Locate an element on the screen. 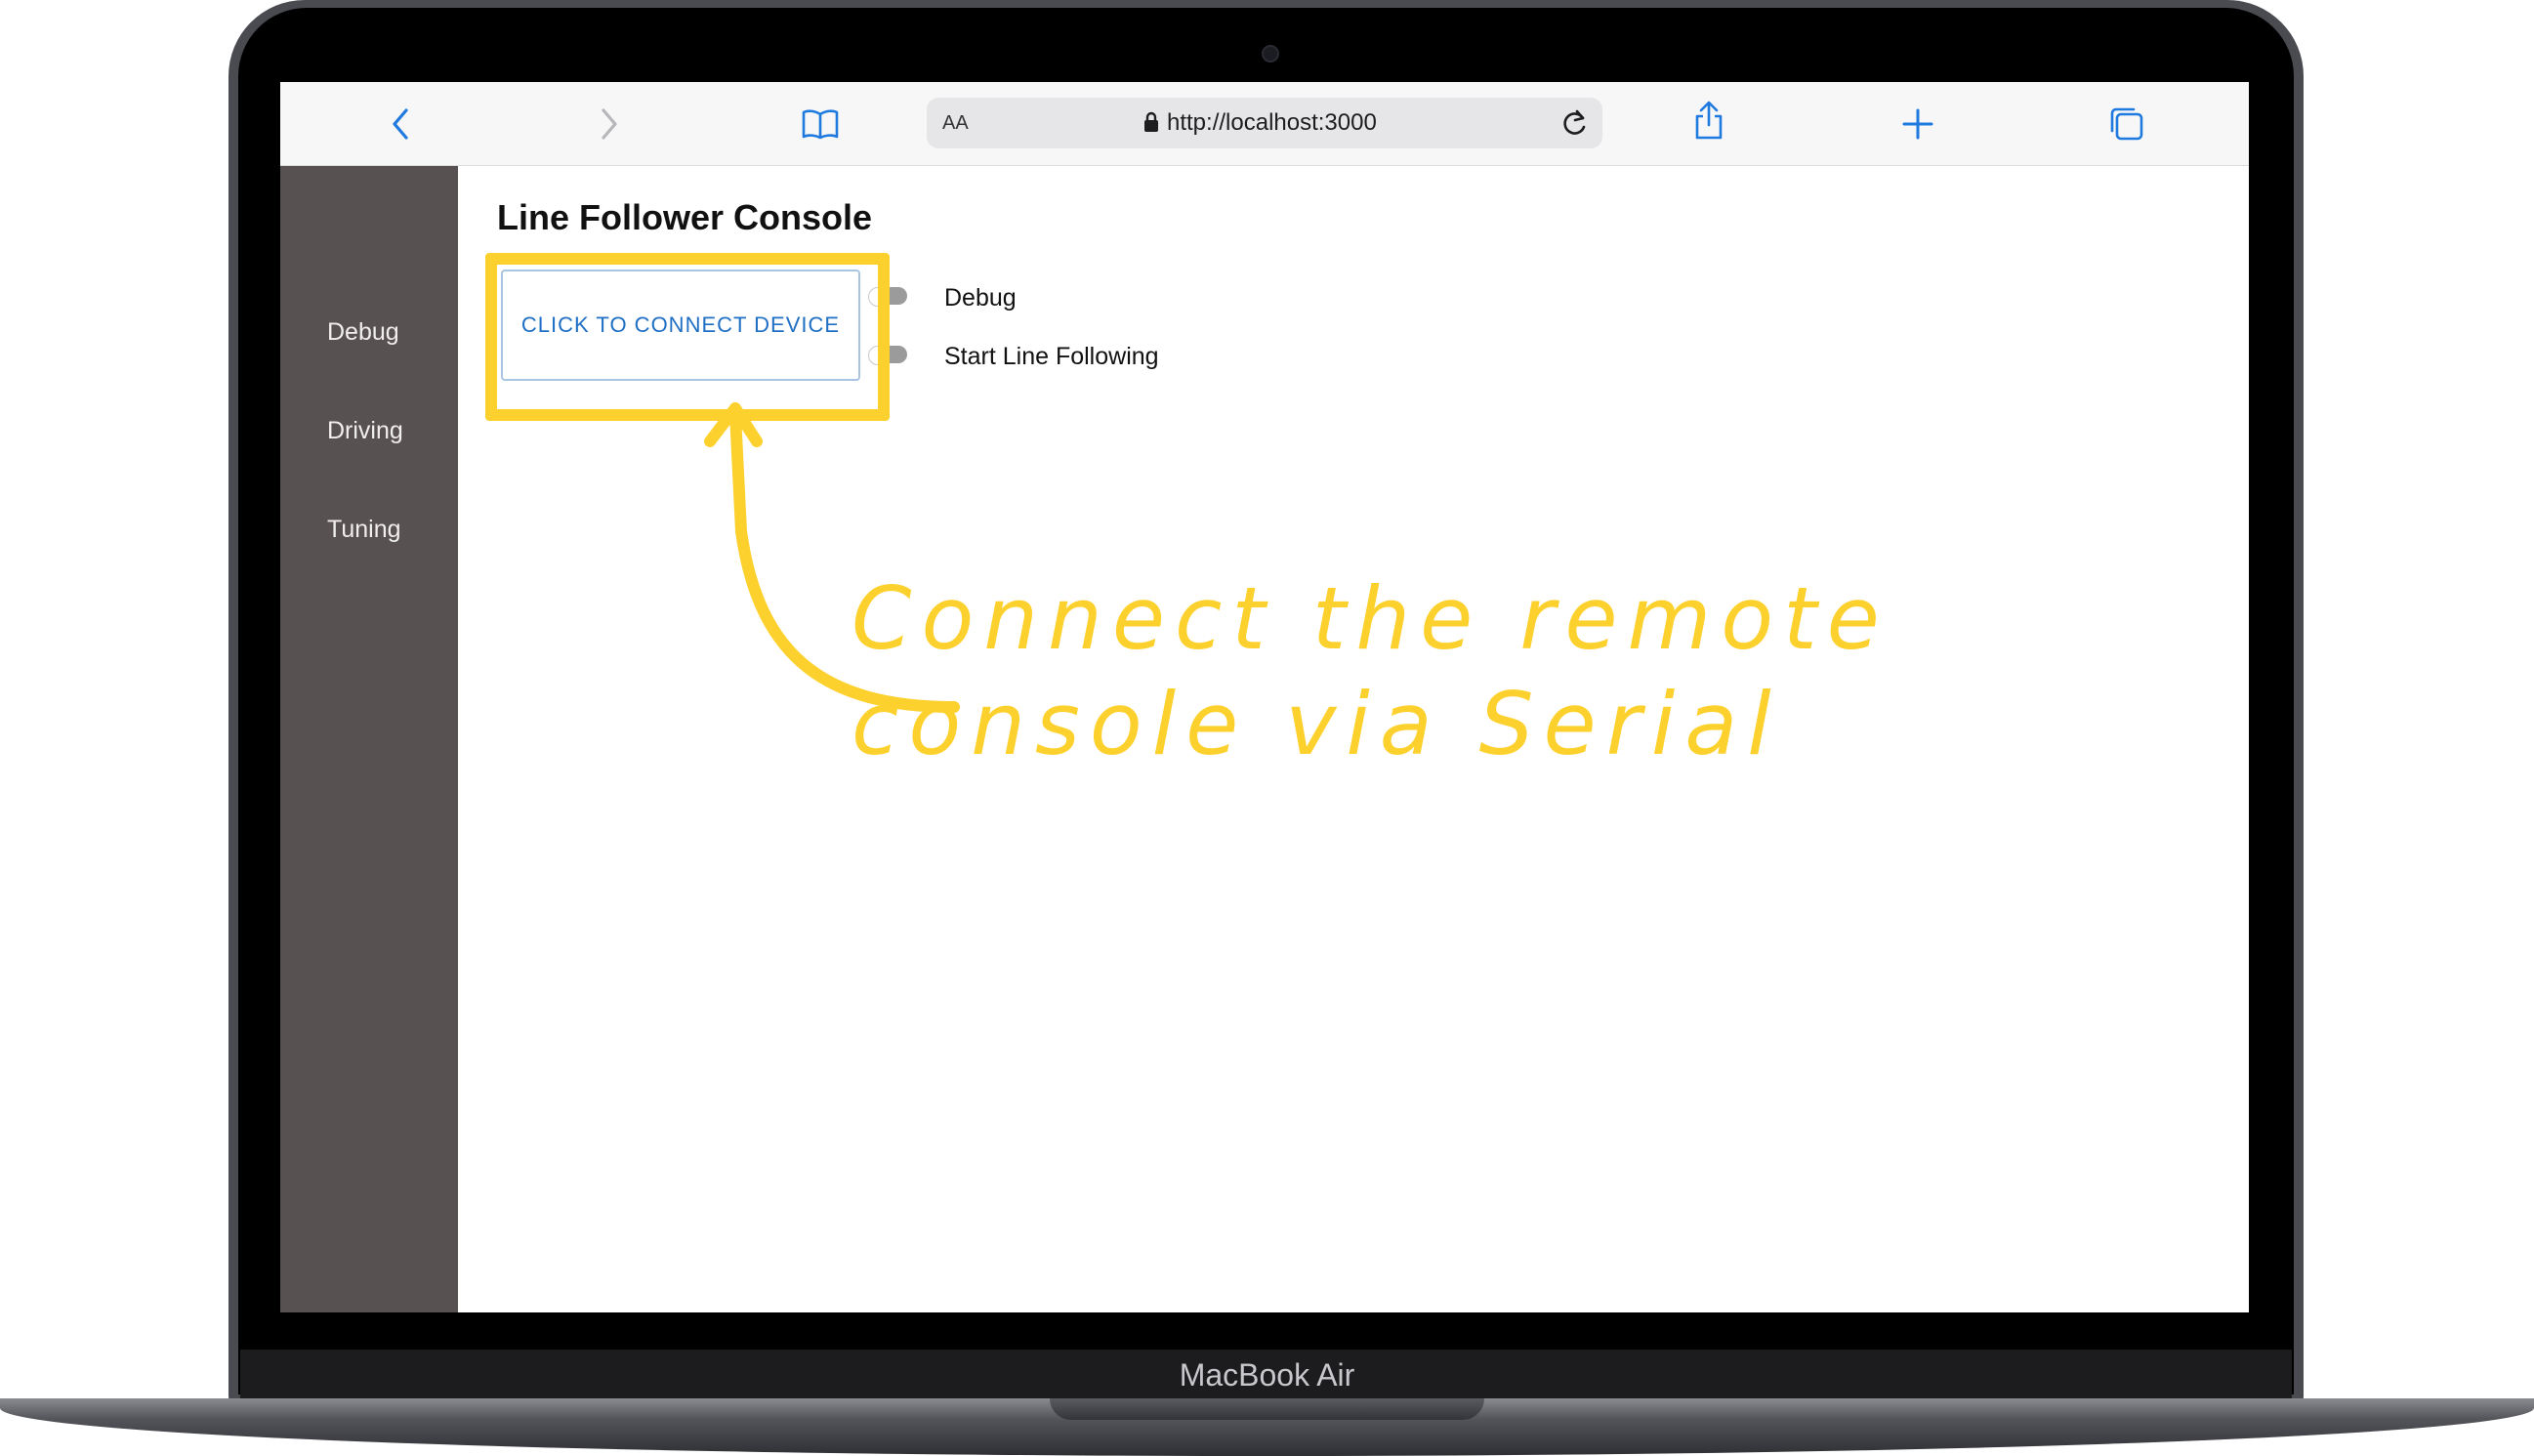 This screenshot has height=1456, width=2534. tabs-icon is located at coordinates (2126, 124).